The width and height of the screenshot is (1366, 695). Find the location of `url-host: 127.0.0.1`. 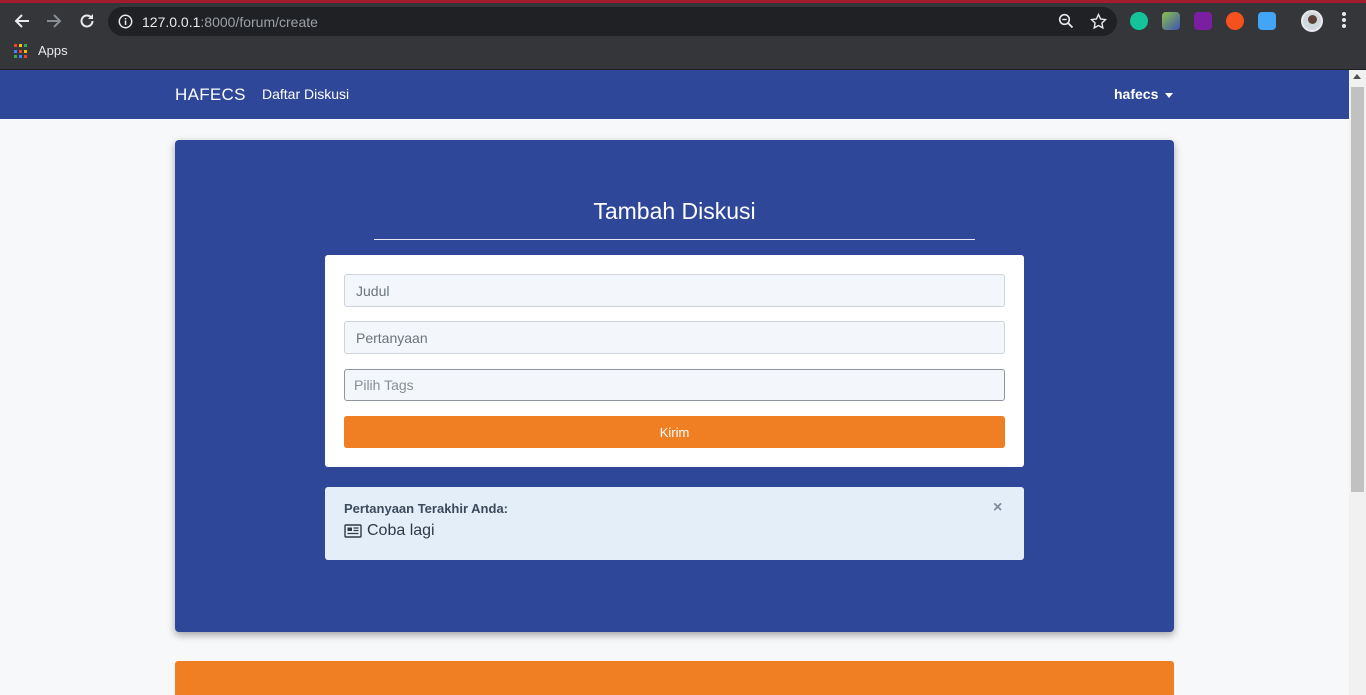

url-host: 127.0.0.1 is located at coordinates (171, 22).